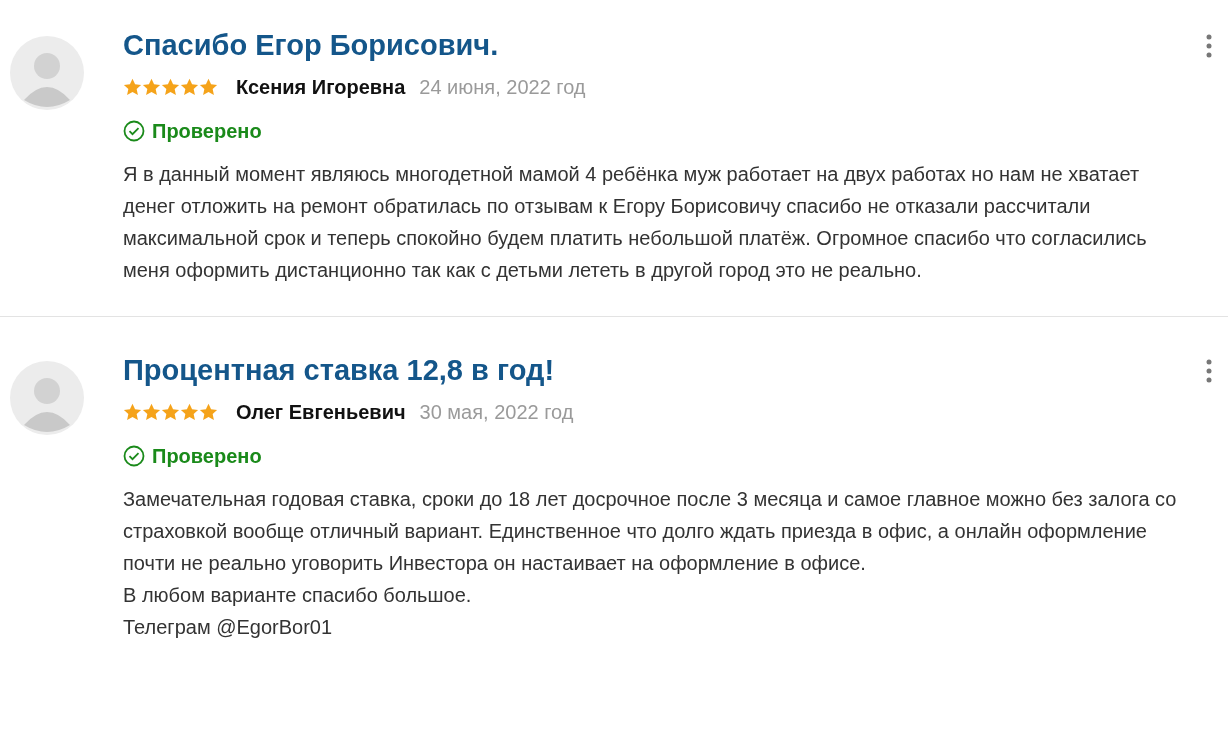 This screenshot has height=729, width=1228. I want to click on review-date: 24 июня, 2022 год, so click(502, 87).